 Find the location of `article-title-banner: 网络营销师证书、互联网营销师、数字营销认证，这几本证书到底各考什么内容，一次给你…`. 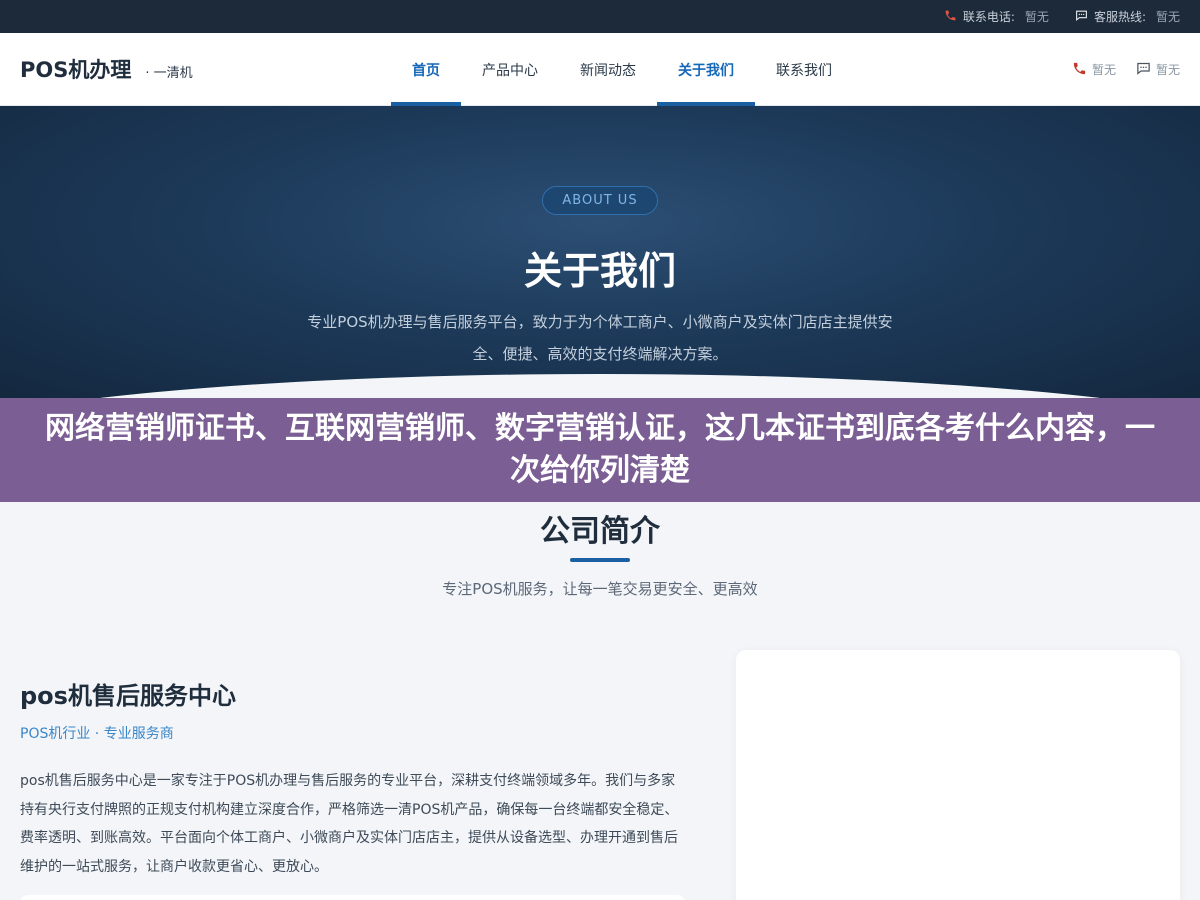

article-title-banner: 网络营销师证书、互联网营销师、数字营销认证，这几本证书到底各考什么内容，一次给你… is located at coordinates (600, 450).